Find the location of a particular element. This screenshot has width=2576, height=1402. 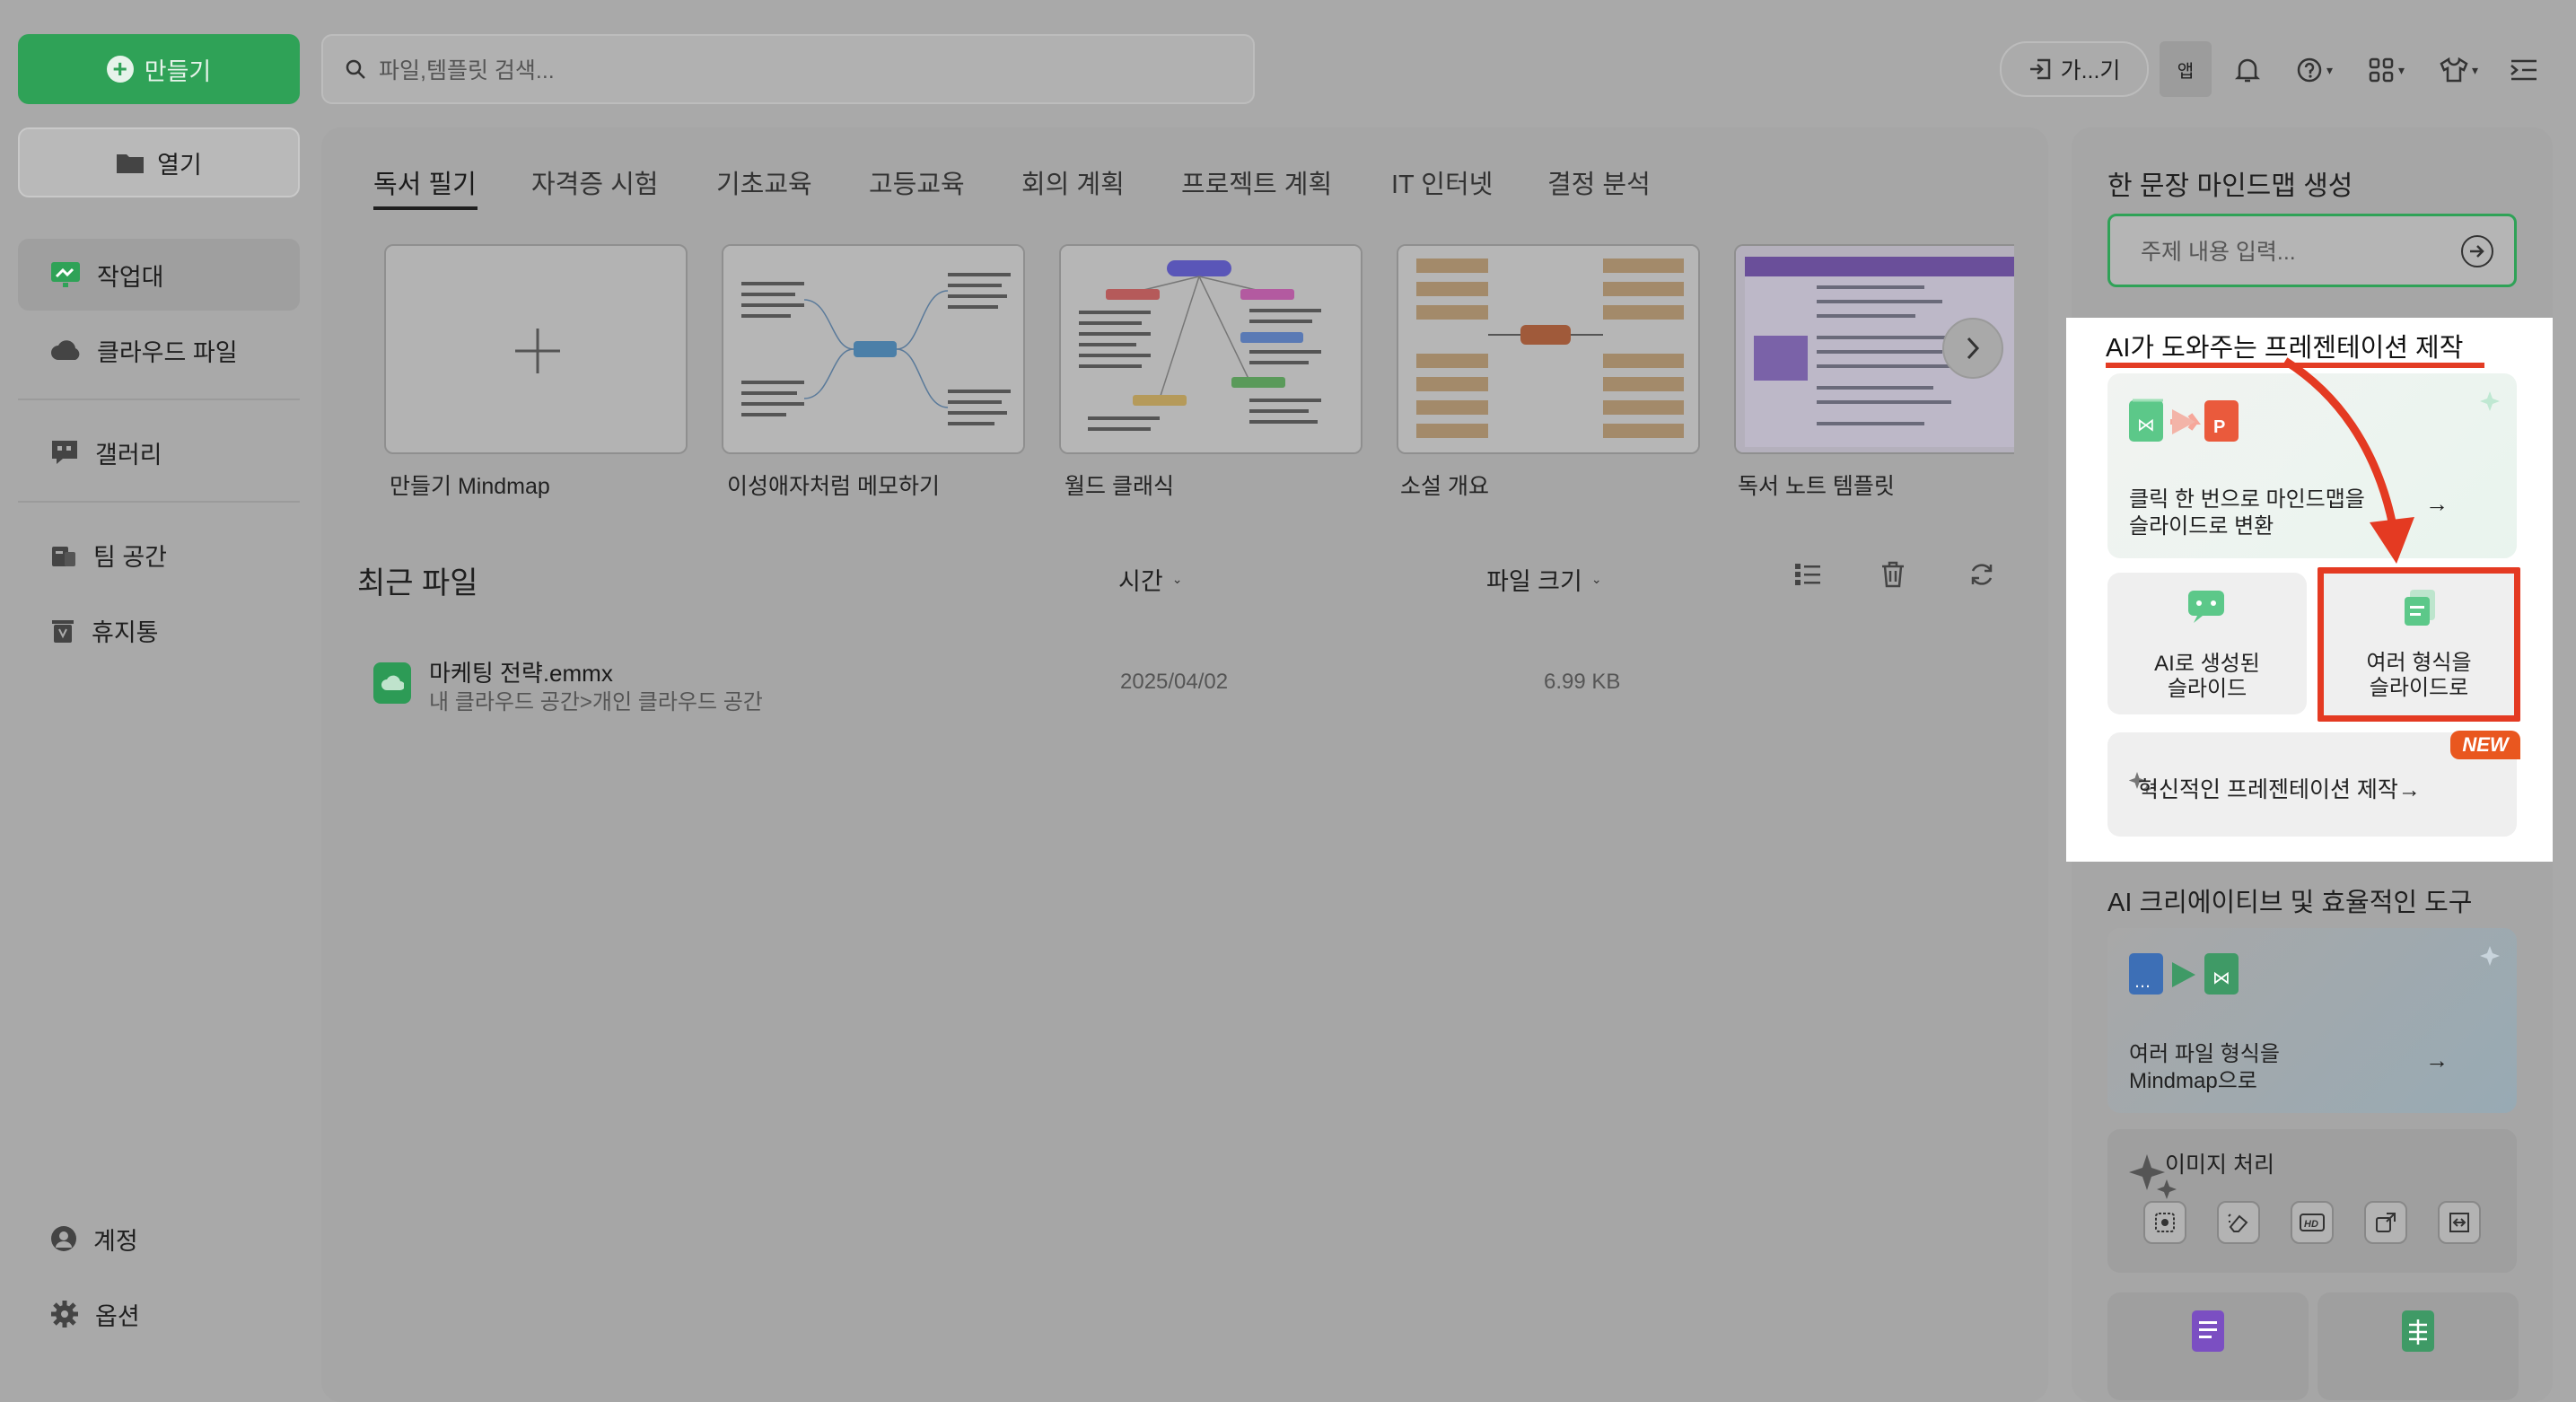

new-badge: NEW is located at coordinates (2485, 745).